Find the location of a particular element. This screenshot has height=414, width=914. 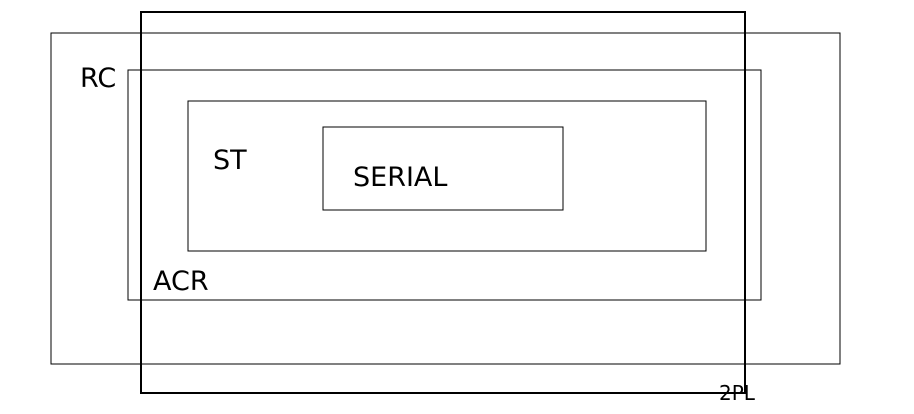

serial-label: SERIAL is located at coordinates (400, 177).